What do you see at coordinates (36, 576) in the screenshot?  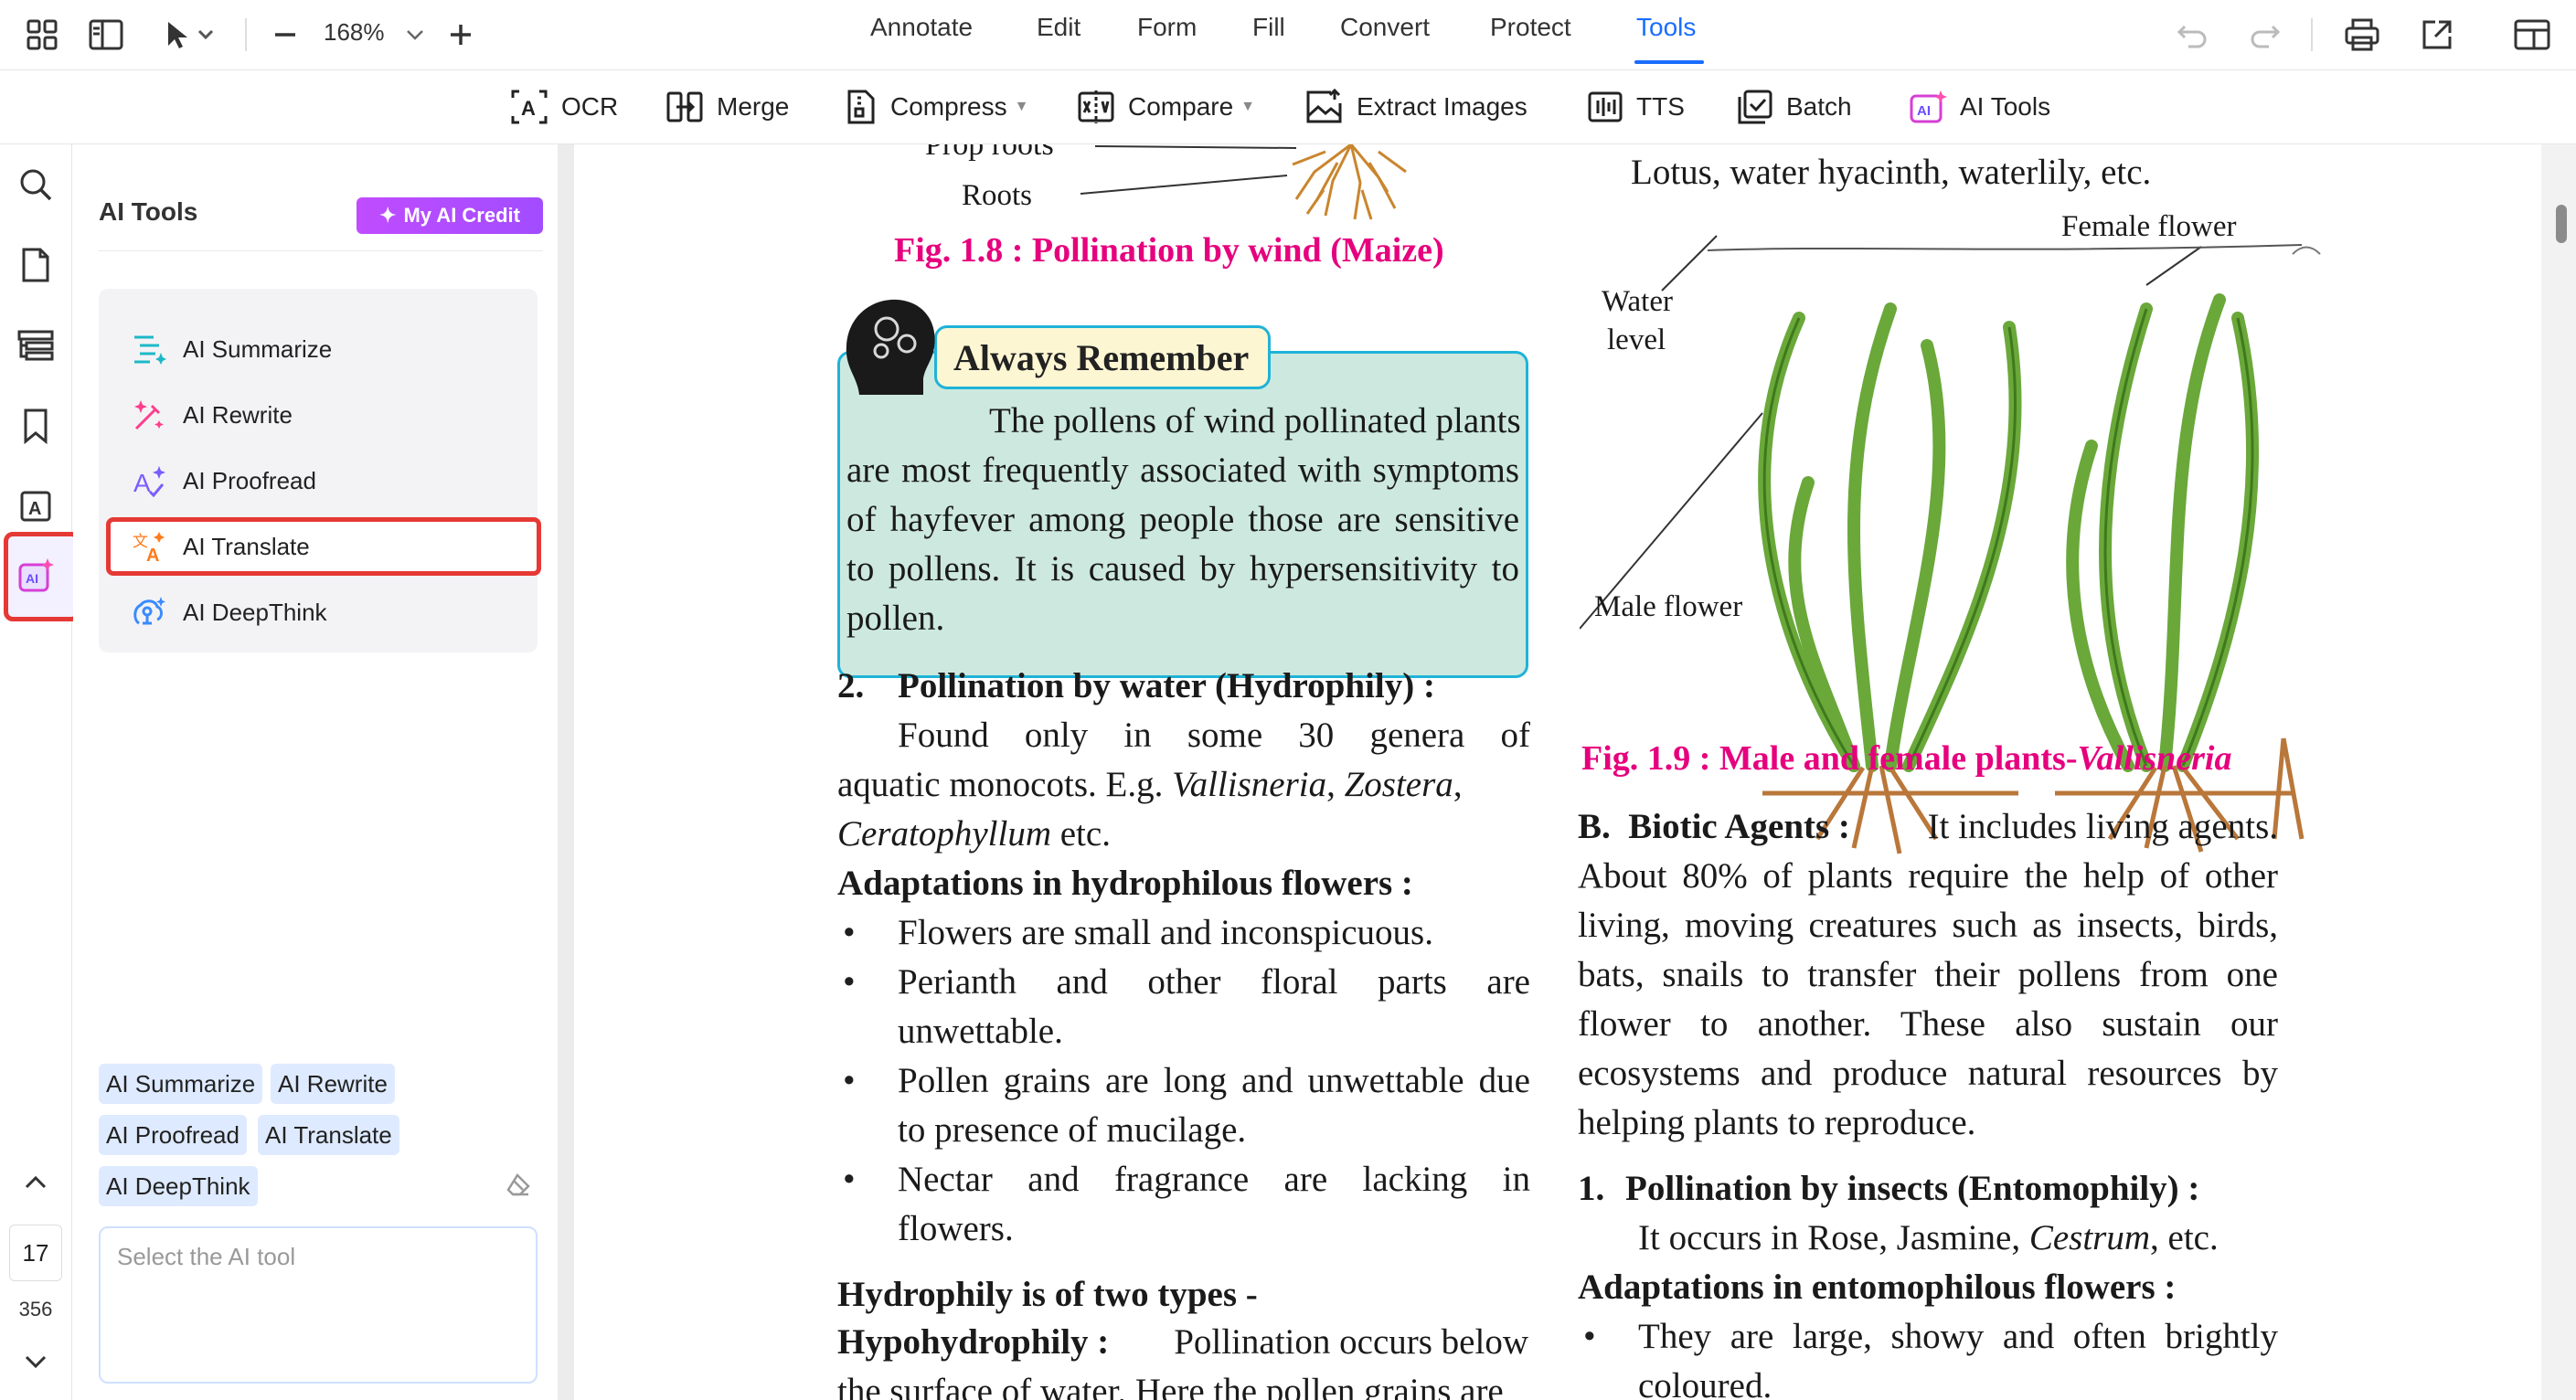 I see `ai-assistant-icon: AI` at bounding box center [36, 576].